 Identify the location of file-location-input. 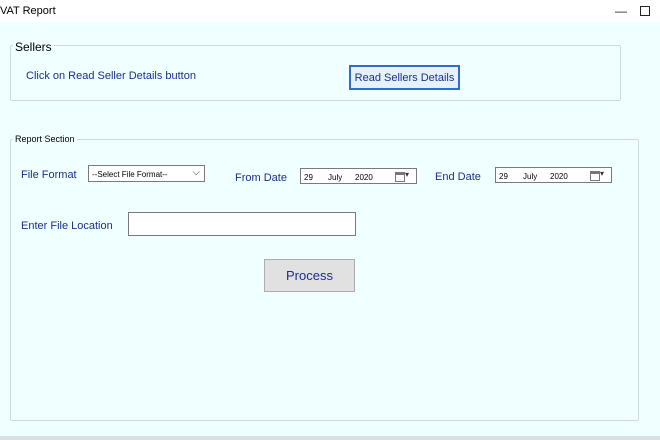
(242, 224).